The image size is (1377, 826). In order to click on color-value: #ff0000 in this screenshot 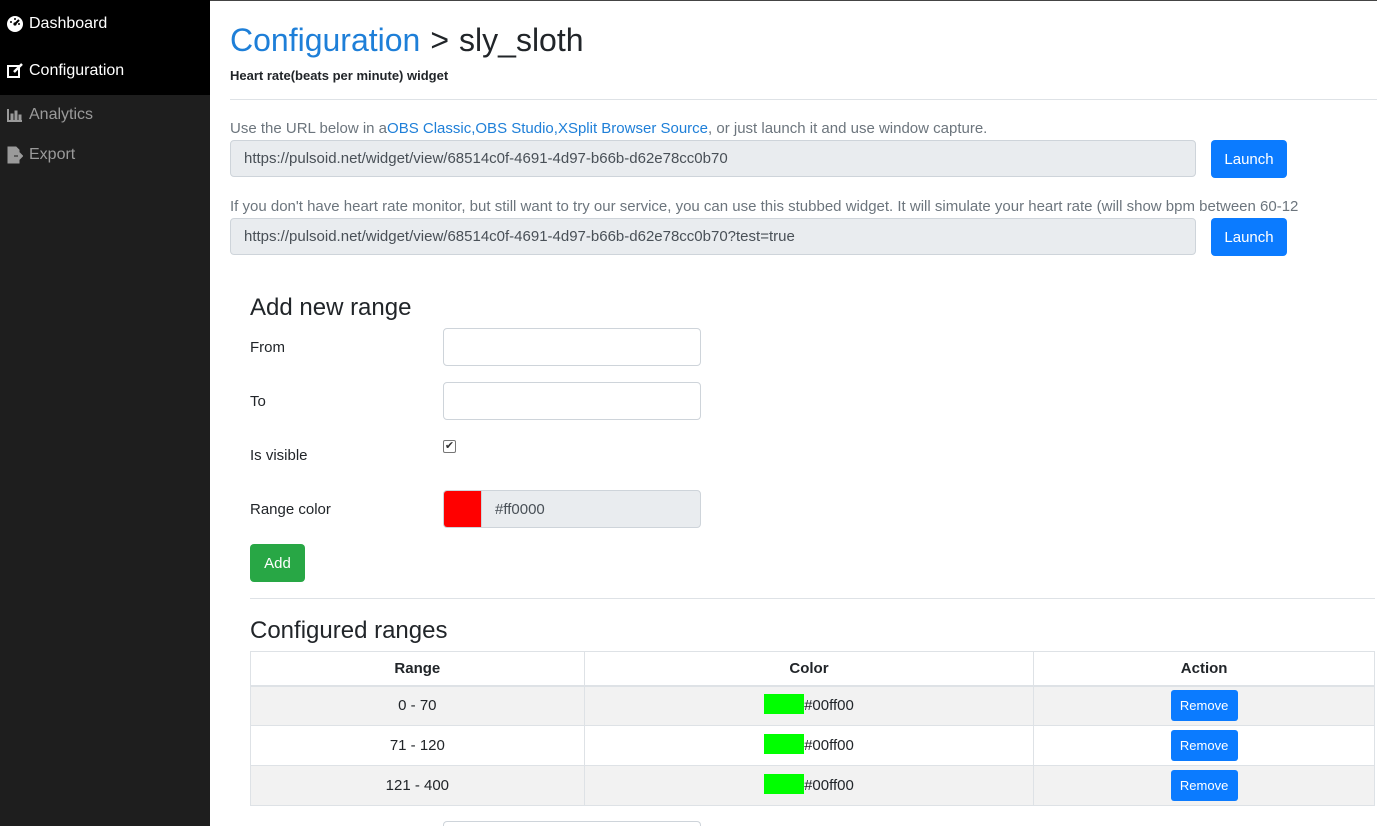, I will do `click(520, 509)`.